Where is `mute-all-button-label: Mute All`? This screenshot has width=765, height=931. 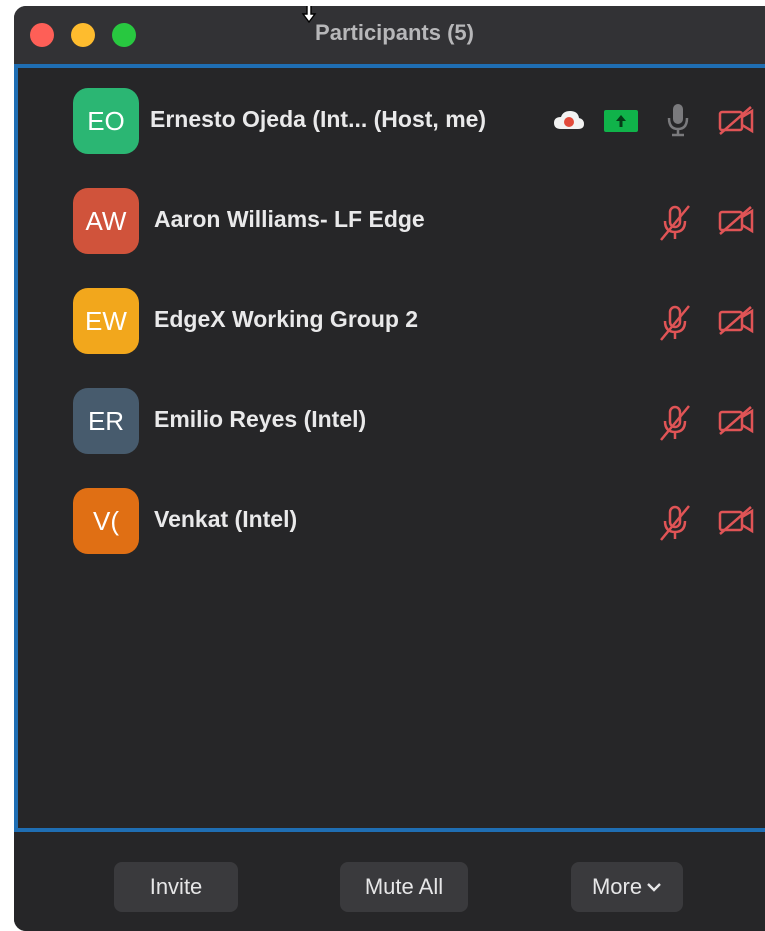
mute-all-button-label: Mute All is located at coordinates (404, 886).